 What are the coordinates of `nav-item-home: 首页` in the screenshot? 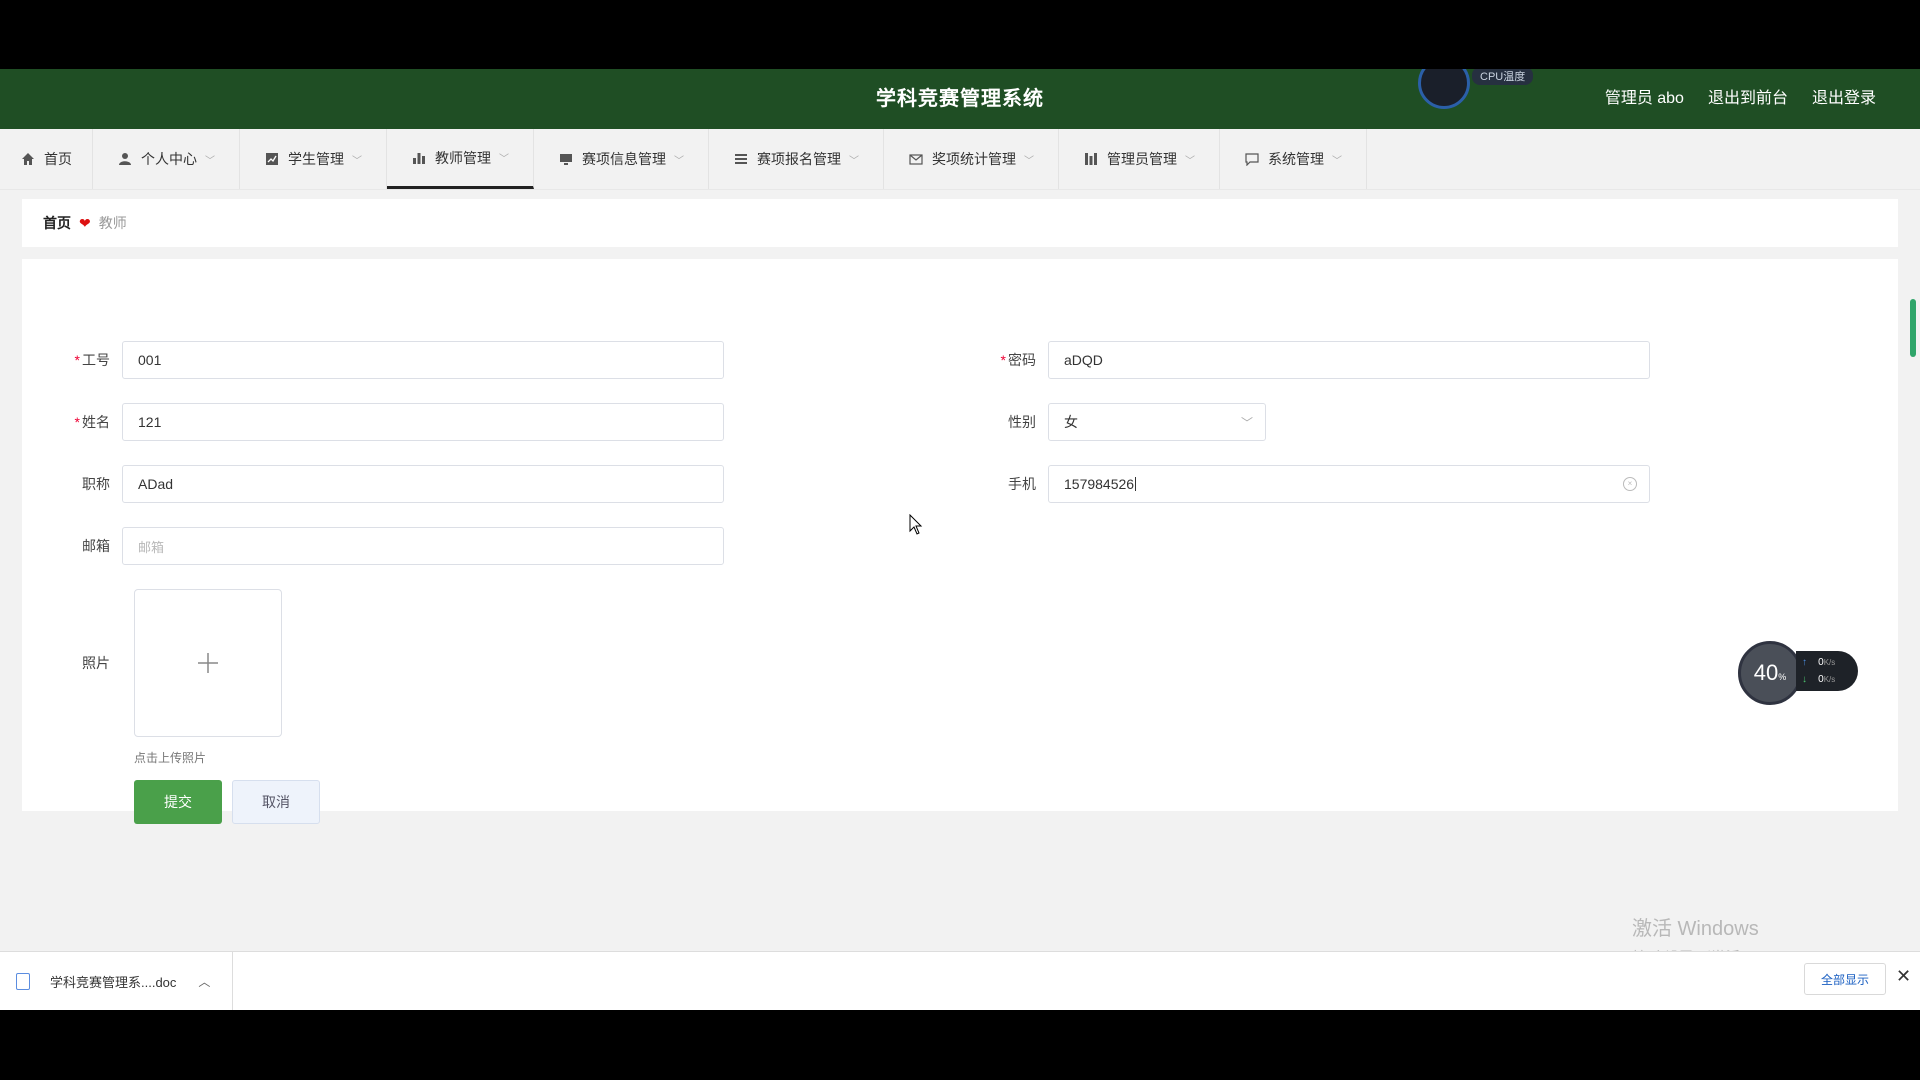 It's located at (46, 159).